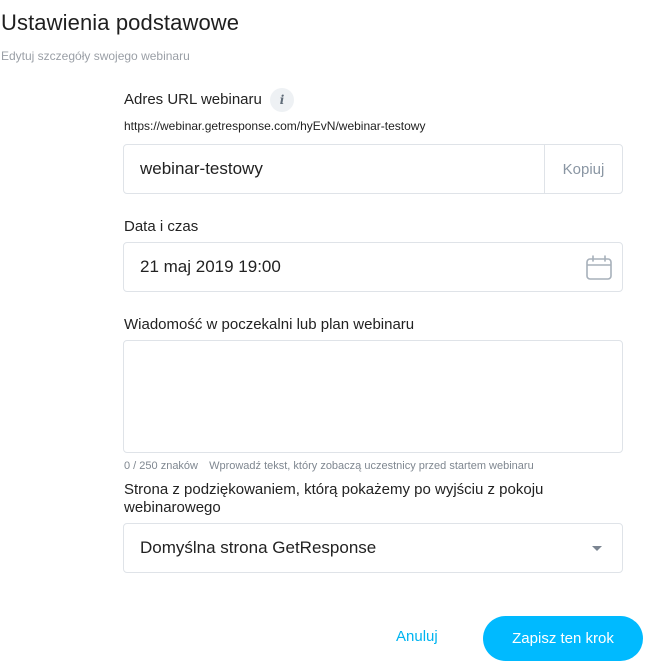 The width and height of the screenshot is (650, 672). I want to click on url-slug-field: Kopiuj, so click(373, 169).